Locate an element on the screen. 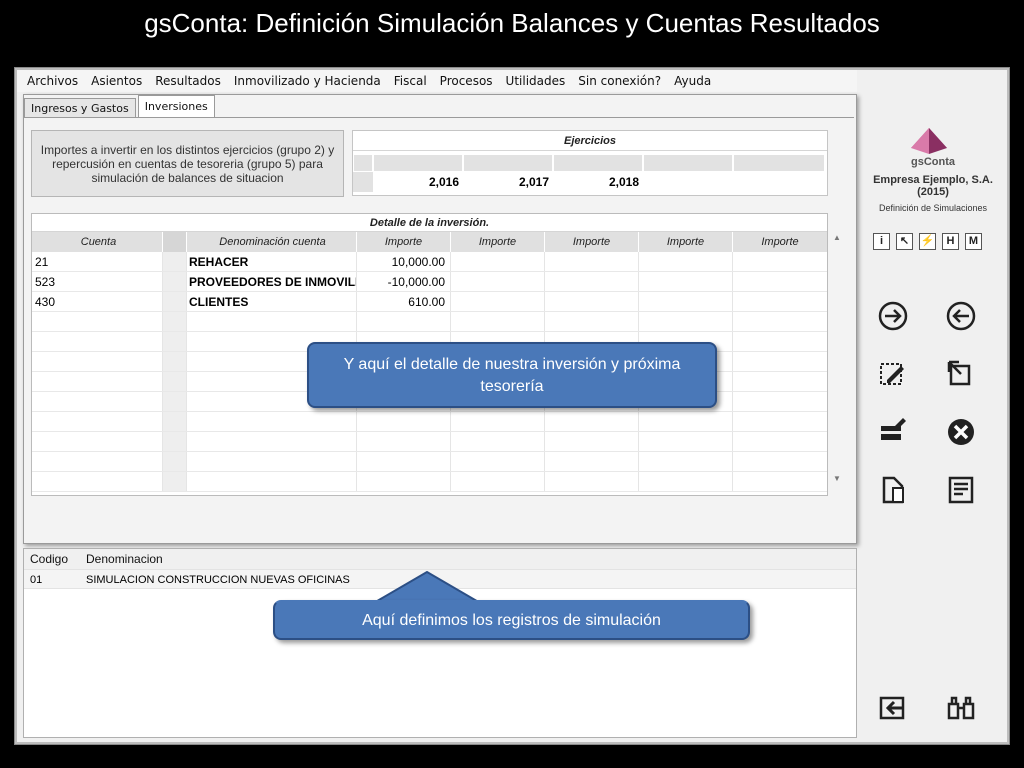 This screenshot has width=1024, height=768. tab-ingresos-gastos: Ingresos y Gastos is located at coordinates (80, 107).